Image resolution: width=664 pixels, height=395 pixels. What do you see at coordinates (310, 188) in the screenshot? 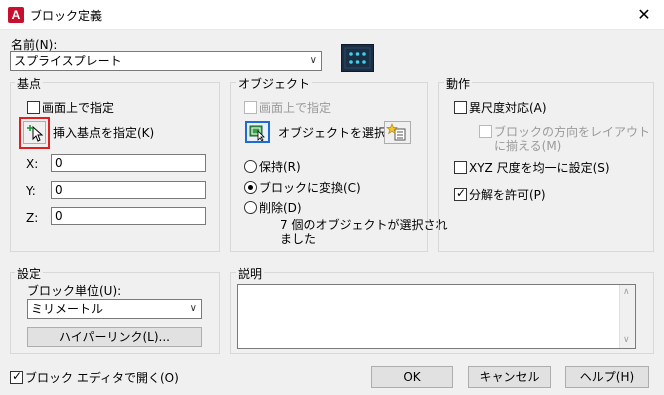
I see `convert-to-block-label: ブロックに変換(C)` at bounding box center [310, 188].